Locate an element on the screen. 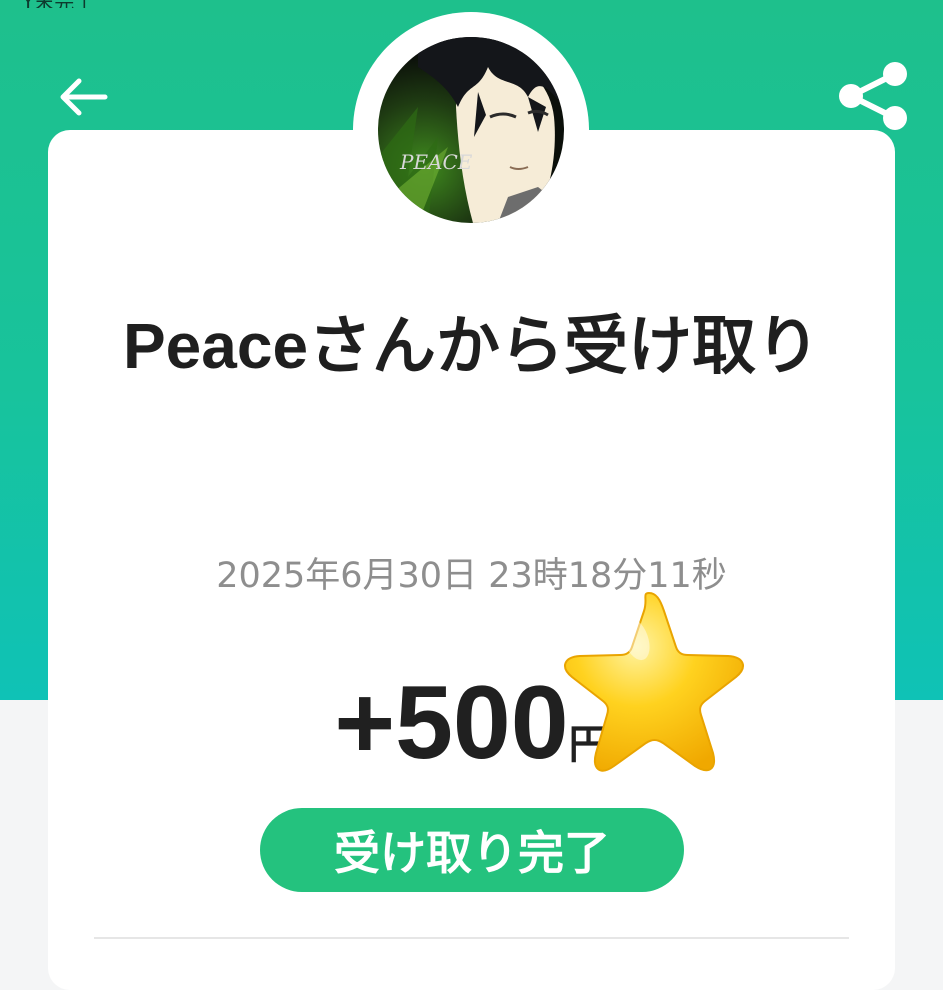  divider is located at coordinates (471, 938).